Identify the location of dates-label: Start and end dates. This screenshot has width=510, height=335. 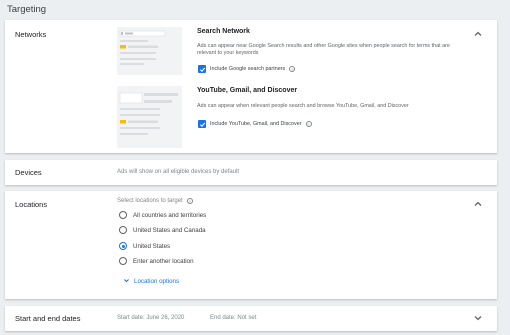
(48, 318).